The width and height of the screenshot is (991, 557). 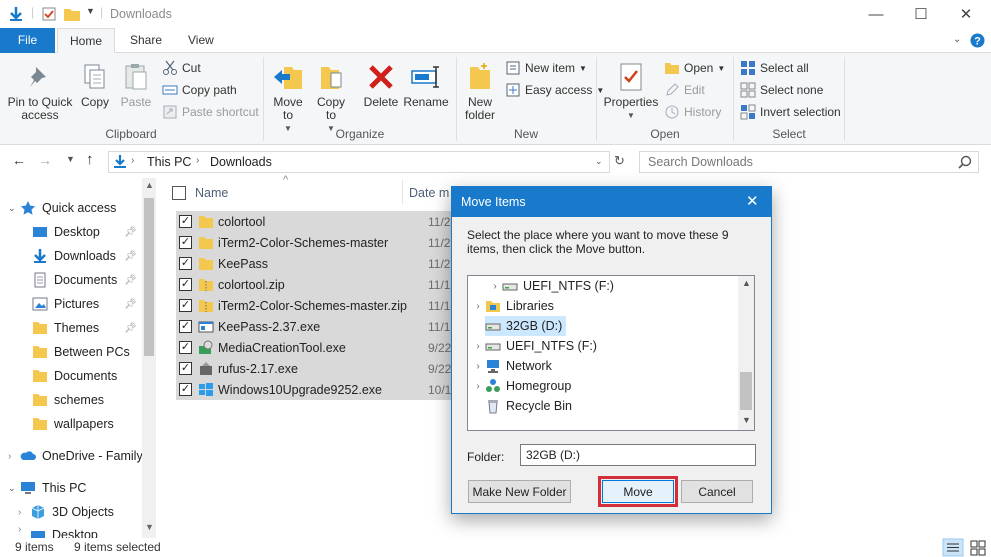 What do you see at coordinates (876, 14) in the screenshot?
I see `minimize-button: —` at bounding box center [876, 14].